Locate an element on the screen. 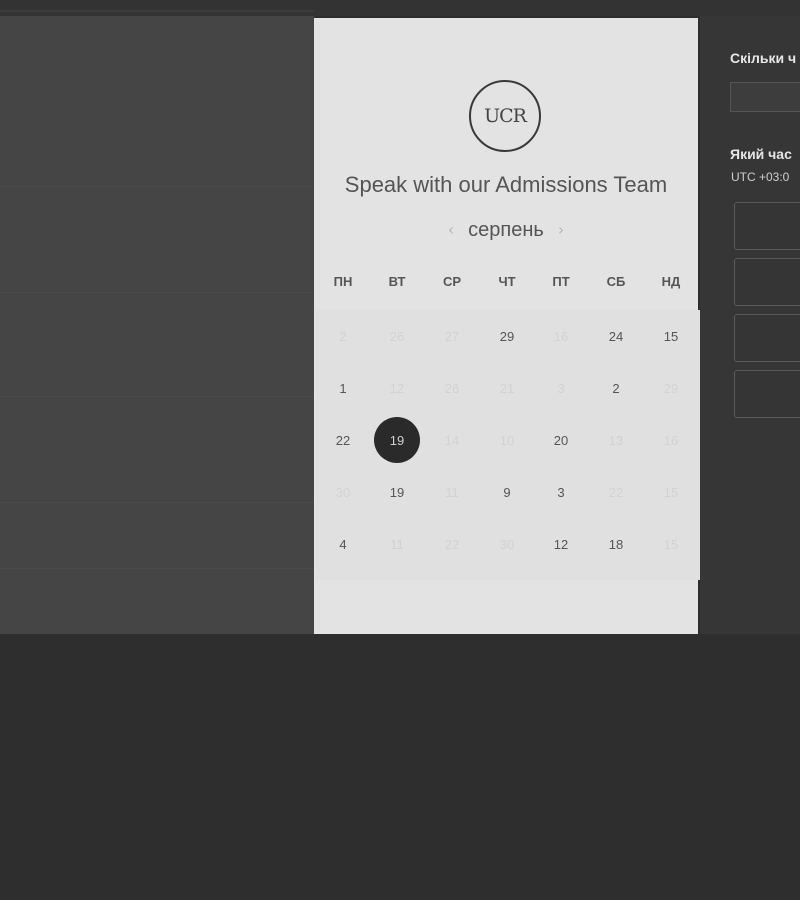 The width and height of the screenshot is (800, 900). calendar-day: 24 is located at coordinates (616, 336).